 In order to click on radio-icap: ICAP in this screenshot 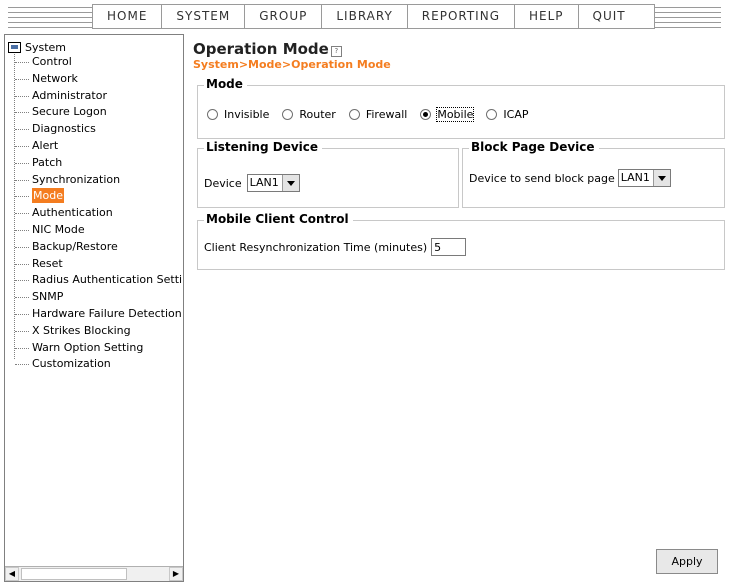, I will do `click(507, 114)`.